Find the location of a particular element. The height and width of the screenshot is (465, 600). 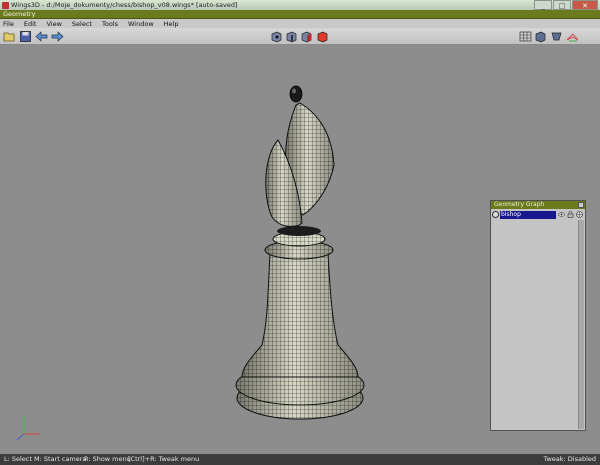

status-hint-tweak-menu: [Ctrl]+R: Tweak menu is located at coordinates (164, 459).